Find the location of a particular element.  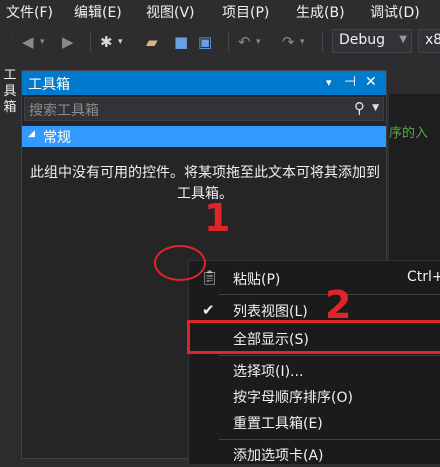

group-label: 常规 is located at coordinates (57, 138).